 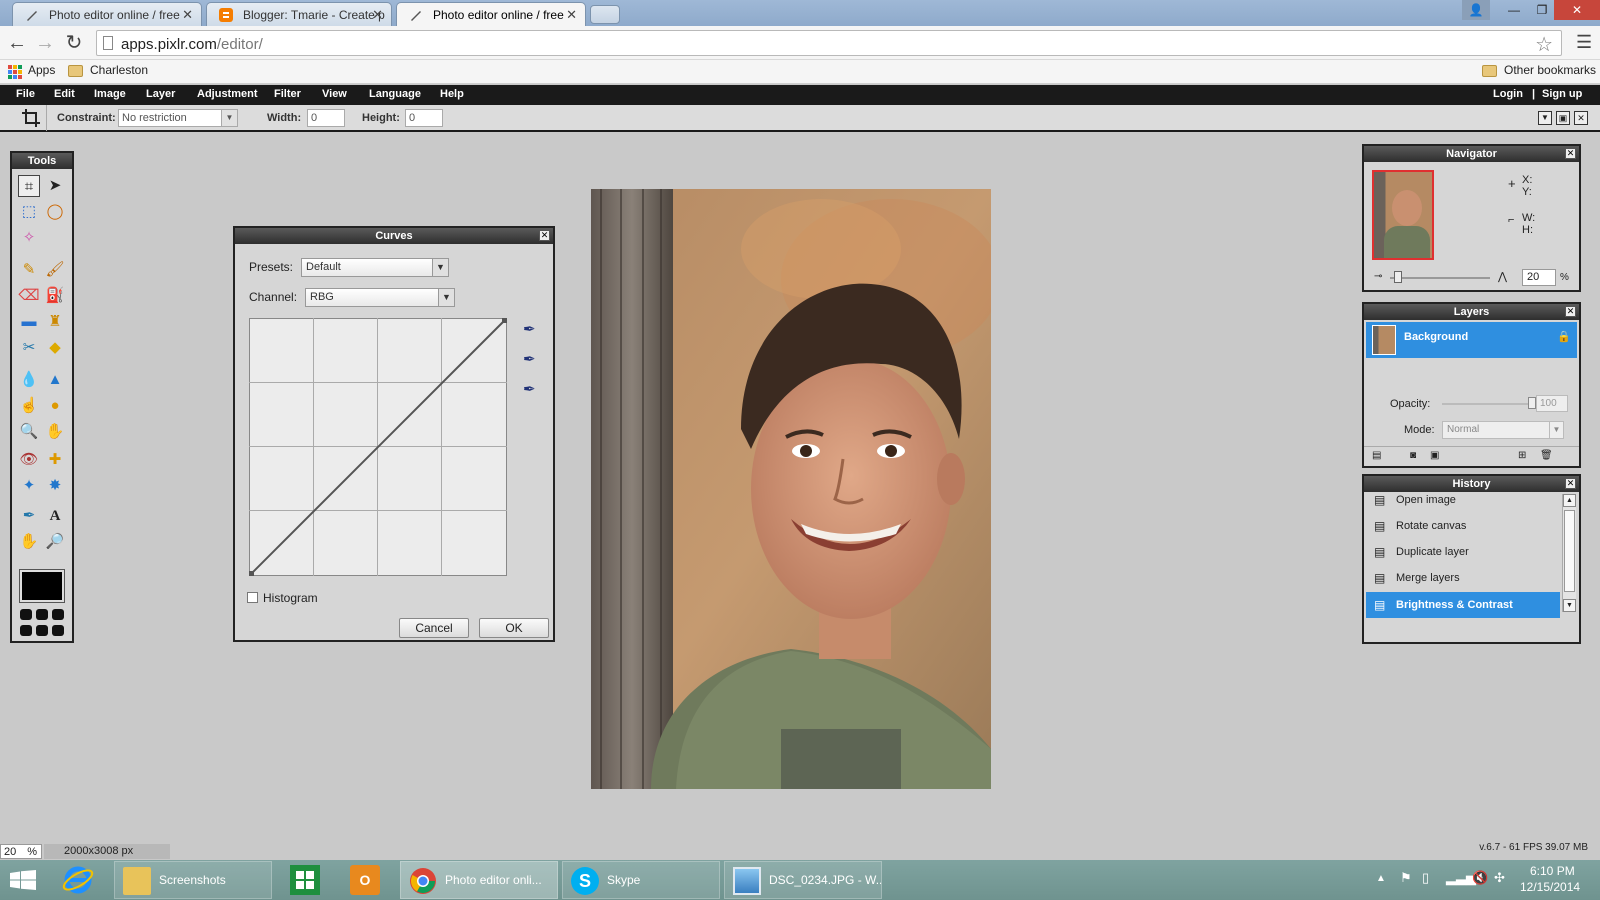 I want to click on back-button: ←, so click(x=17, y=43).